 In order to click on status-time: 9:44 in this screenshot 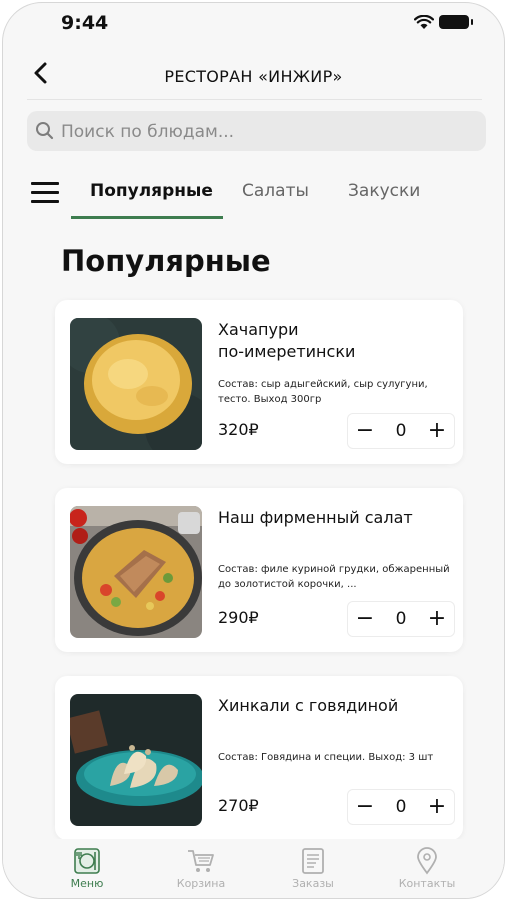, I will do `click(85, 23)`.